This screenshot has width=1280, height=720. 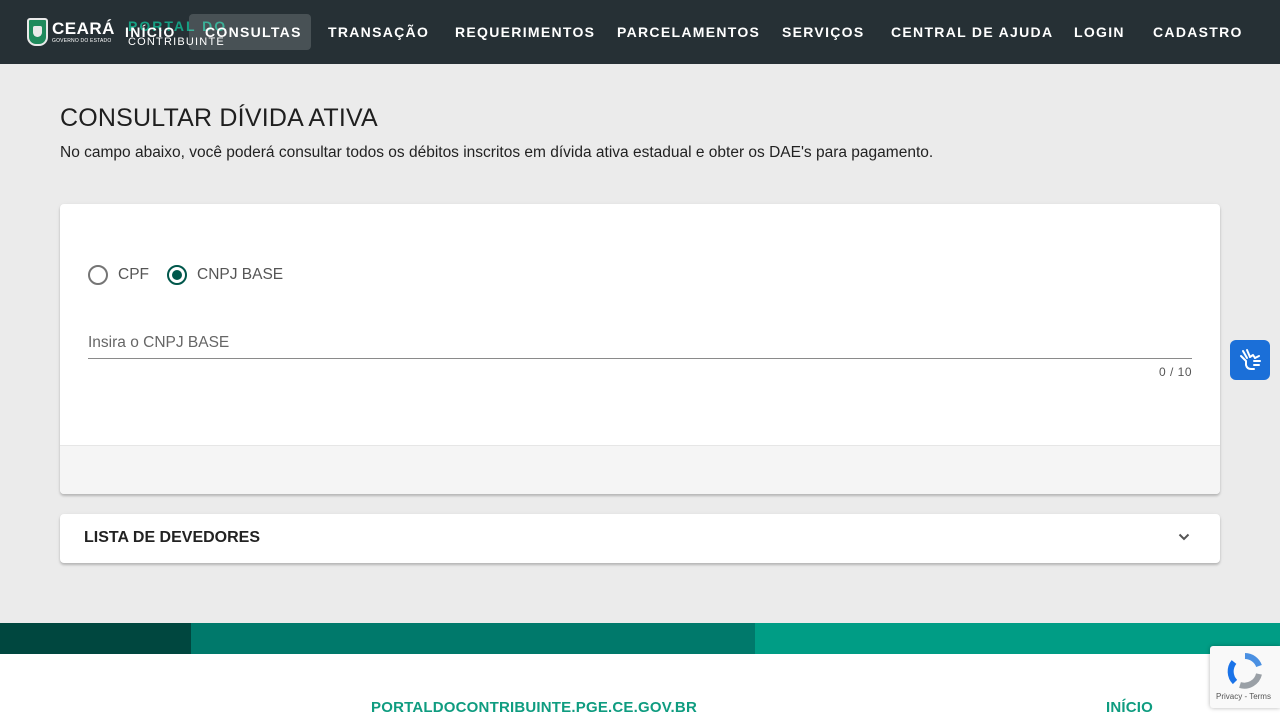 What do you see at coordinates (1175, 372) in the screenshot?
I see `character-counter: 0 / 10` at bounding box center [1175, 372].